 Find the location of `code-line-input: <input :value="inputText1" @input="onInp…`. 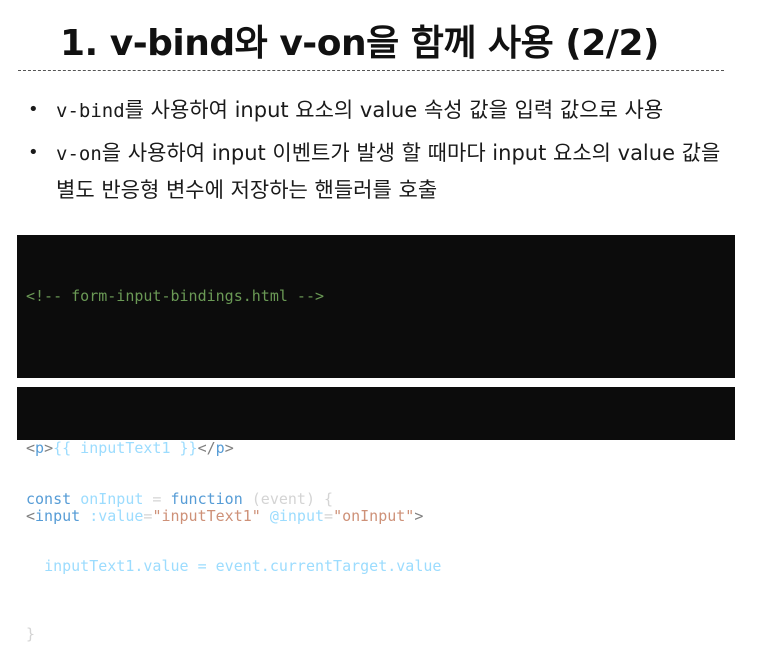

code-line-input: <input :value="inputText1" @input="onInp… is located at coordinates (225, 515).